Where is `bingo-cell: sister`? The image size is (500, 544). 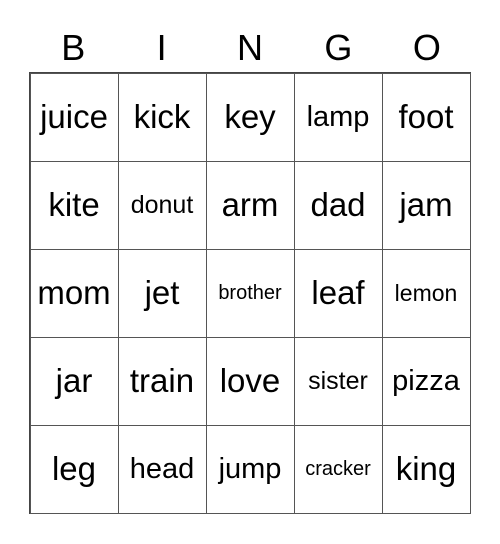 bingo-cell: sister is located at coordinates (338, 381).